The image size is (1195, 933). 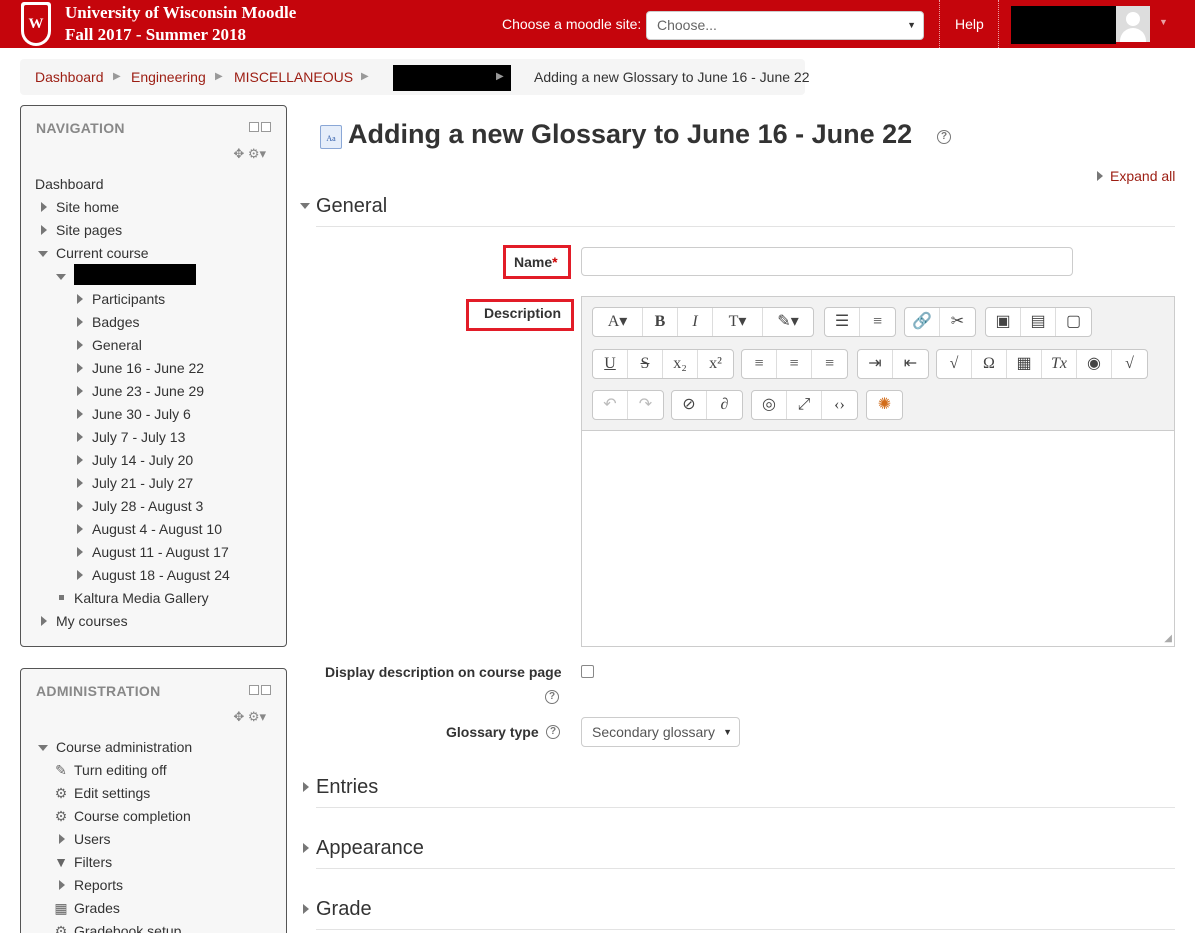 I want to click on dock-icon, so click(x=254, y=127).